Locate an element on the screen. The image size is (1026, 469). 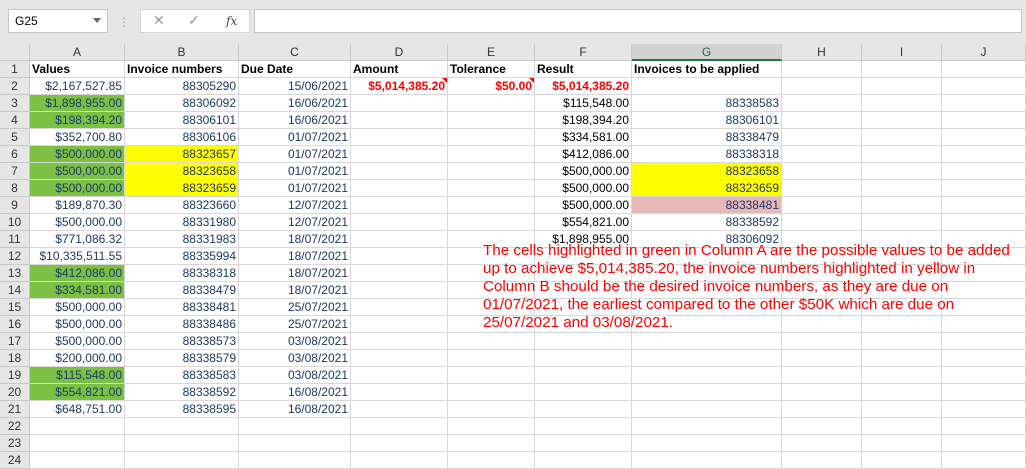
row-header: 18 is located at coordinates (15, 358).